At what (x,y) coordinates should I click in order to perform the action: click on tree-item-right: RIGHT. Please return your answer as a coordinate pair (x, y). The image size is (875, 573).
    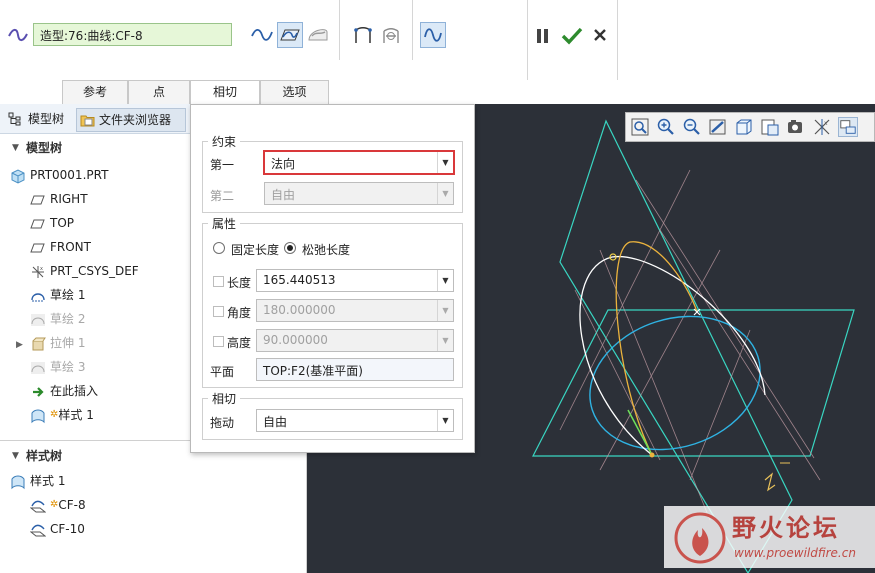
    Looking at the image, I should click on (59, 199).